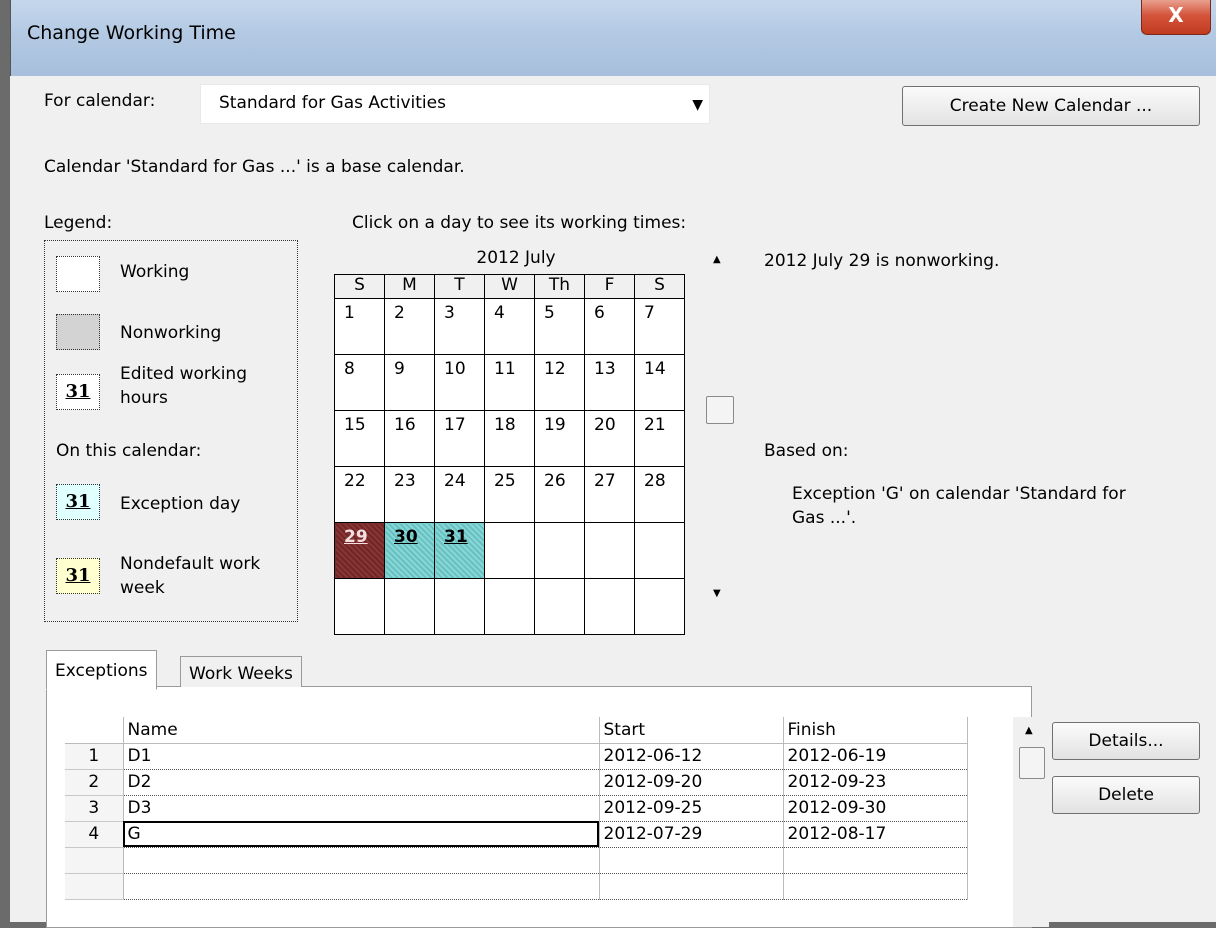 This screenshot has width=1216, height=928. I want to click on table-row: 3 D3 2012-09-25 2012-09-30, so click(516, 808).